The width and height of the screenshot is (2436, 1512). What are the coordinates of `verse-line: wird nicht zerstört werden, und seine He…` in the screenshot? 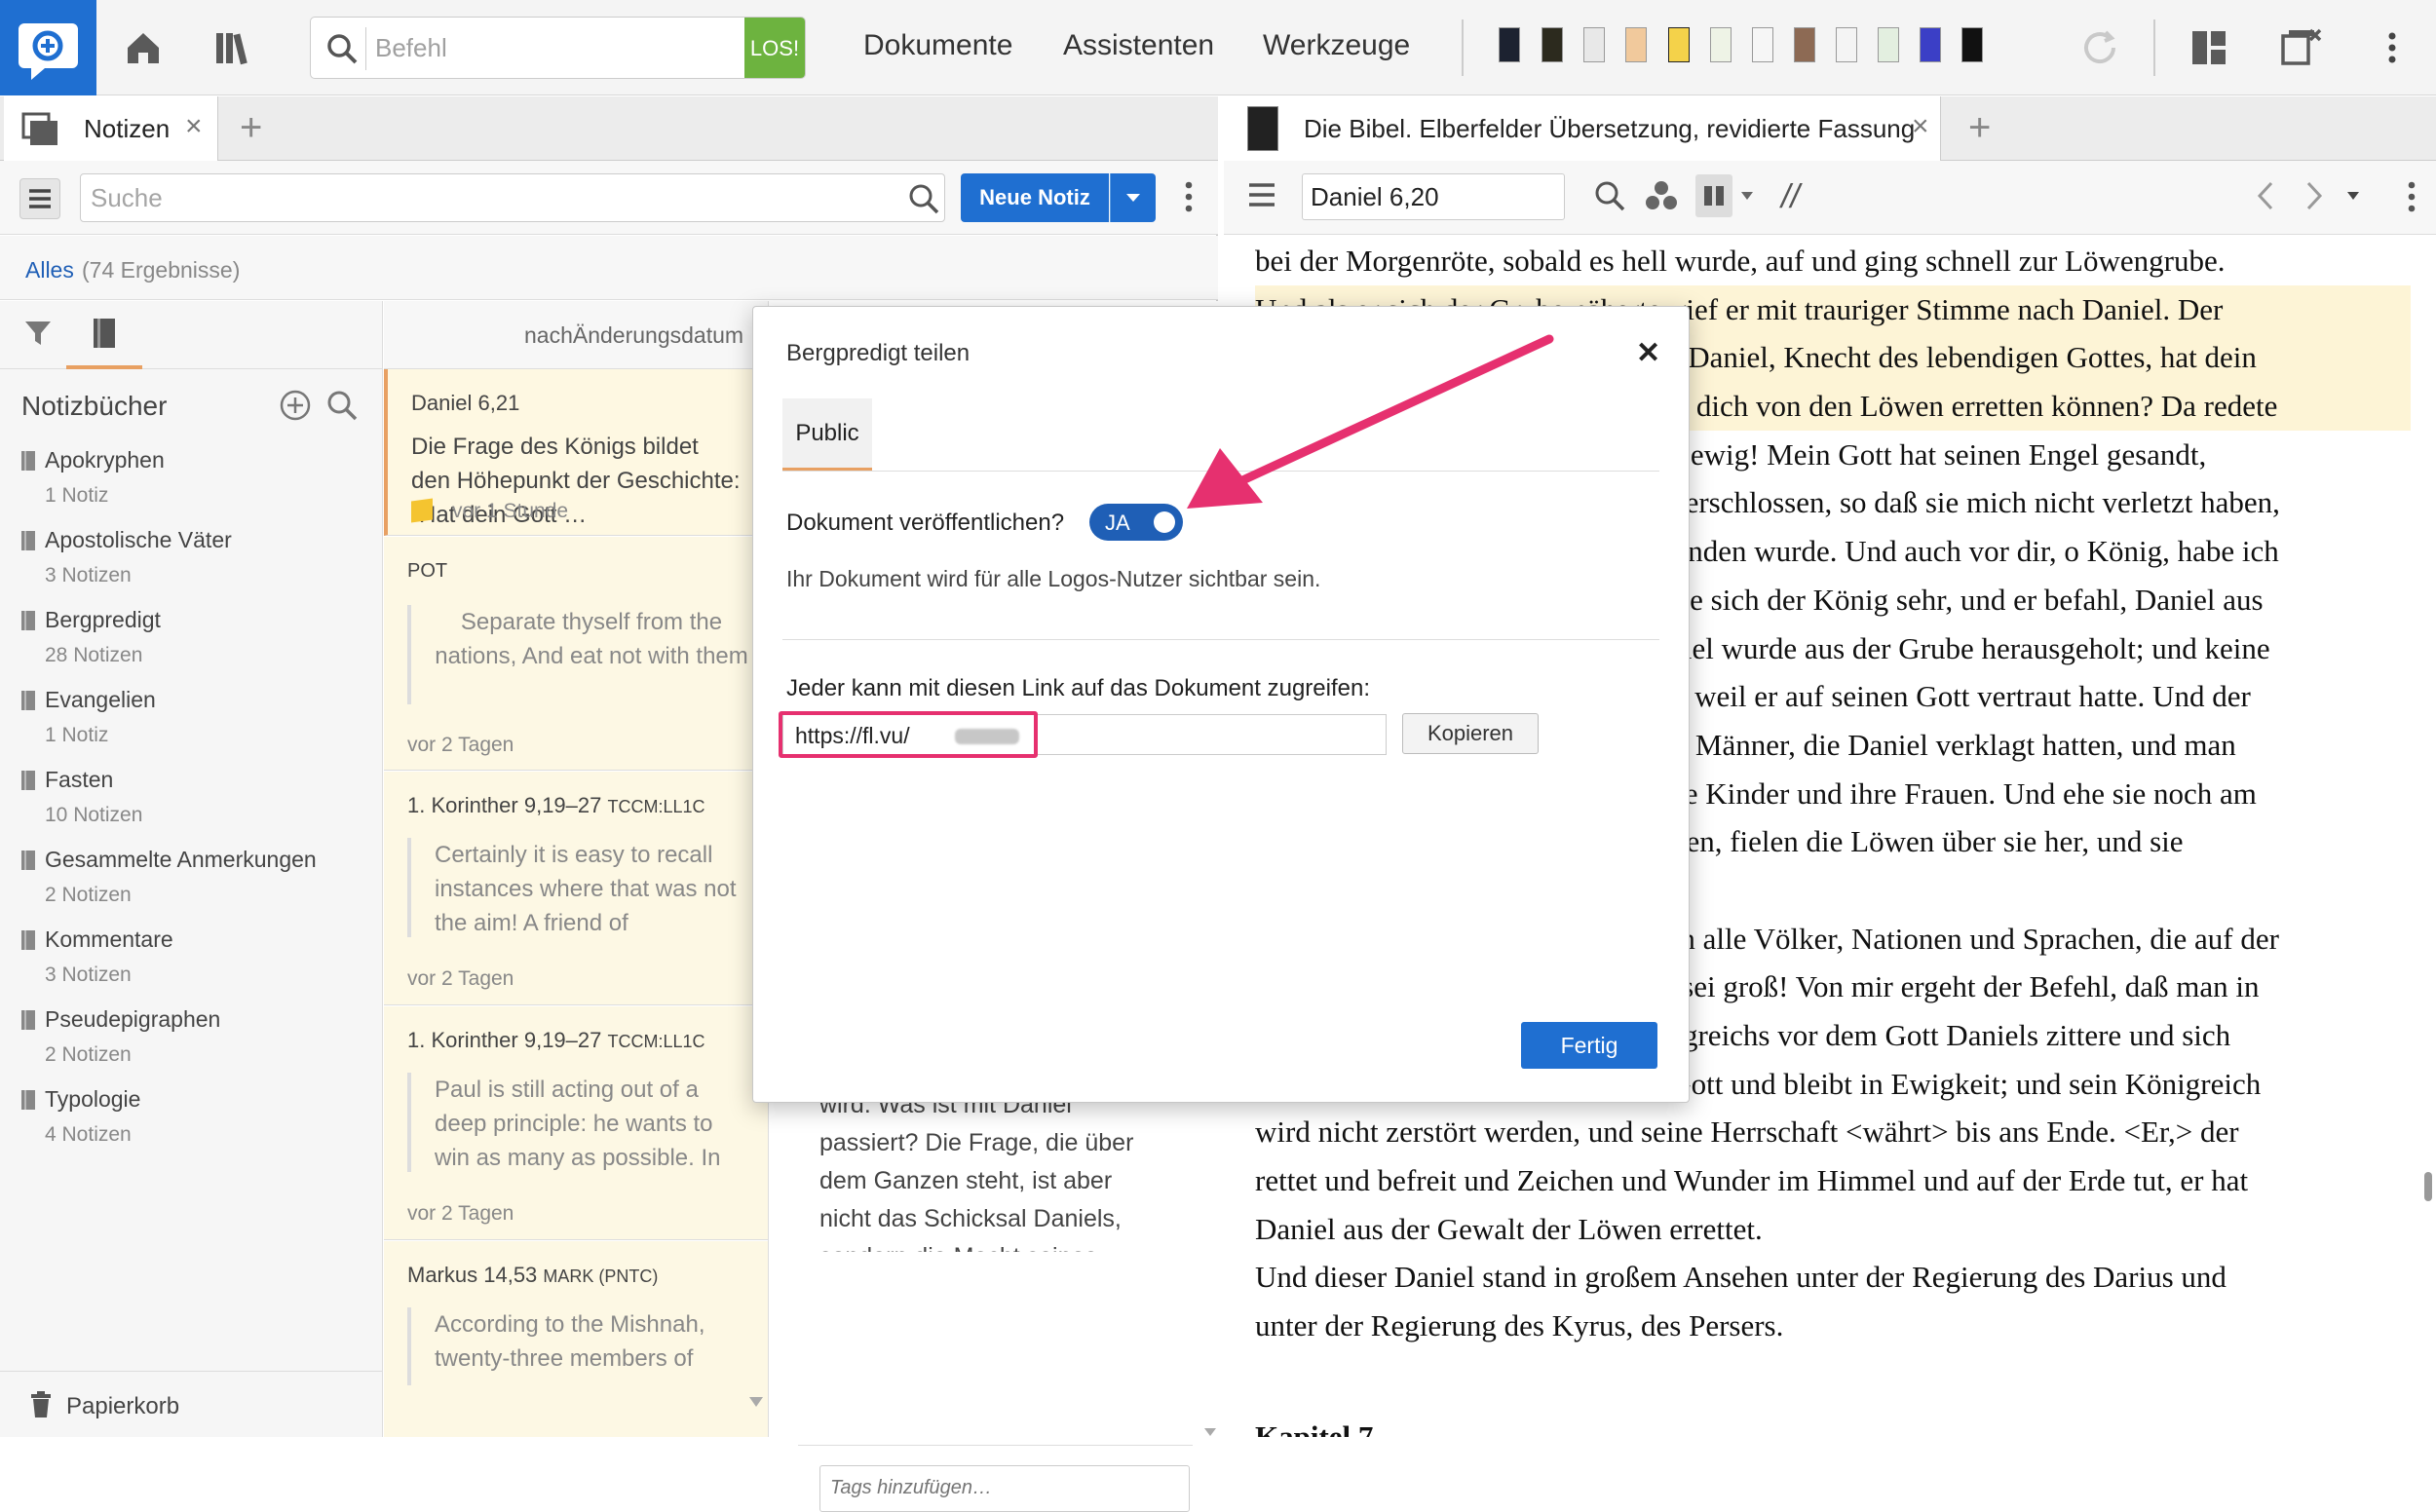 It's located at (1833, 1132).